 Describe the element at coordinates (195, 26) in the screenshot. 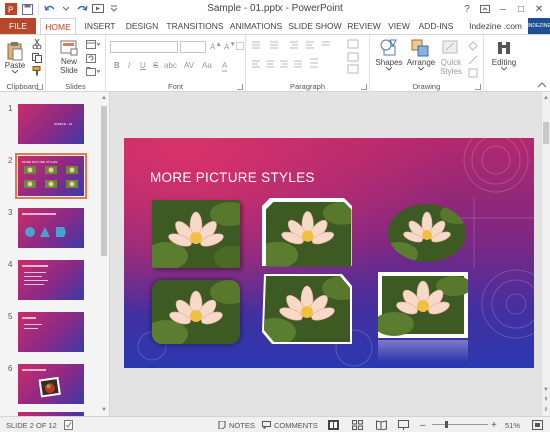

I see `tab-transitions: TRANSITIONS` at that location.